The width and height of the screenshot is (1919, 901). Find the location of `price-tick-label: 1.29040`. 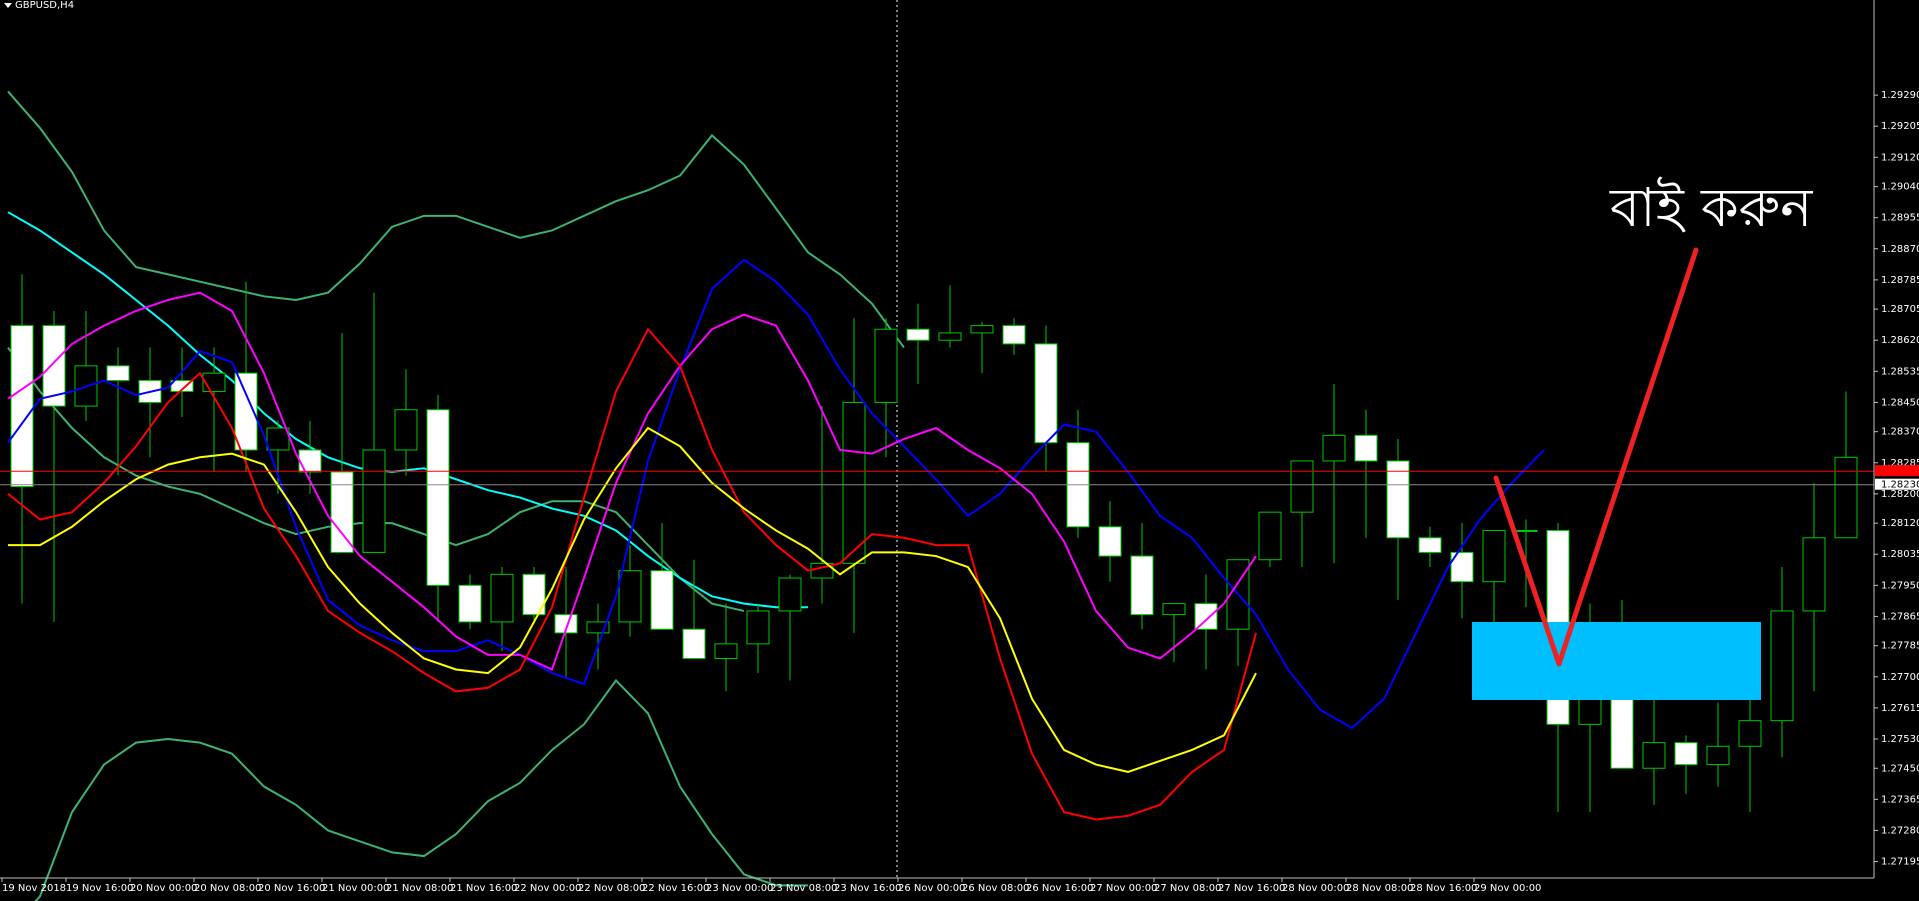

price-tick-label: 1.29040 is located at coordinates (1900, 187).